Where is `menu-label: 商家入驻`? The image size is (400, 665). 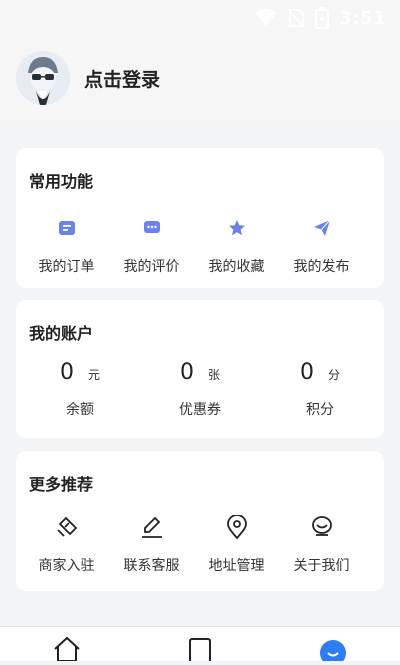
menu-label: 商家入驻 is located at coordinates (66, 566).